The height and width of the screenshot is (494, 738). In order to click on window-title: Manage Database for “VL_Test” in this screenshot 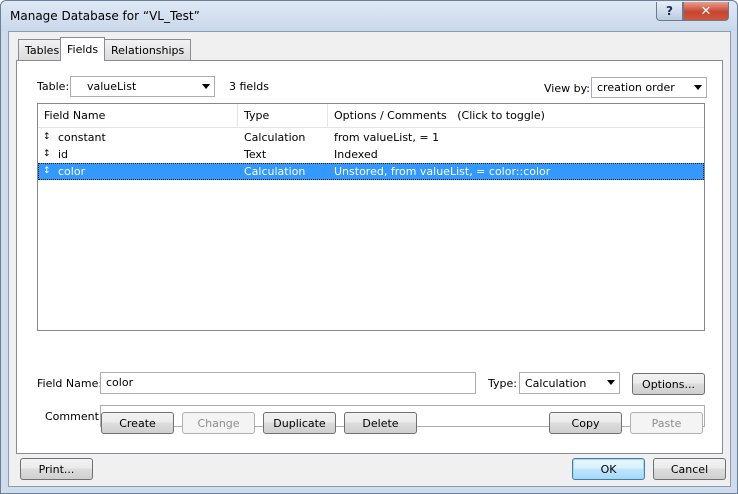, I will do `click(105, 16)`.